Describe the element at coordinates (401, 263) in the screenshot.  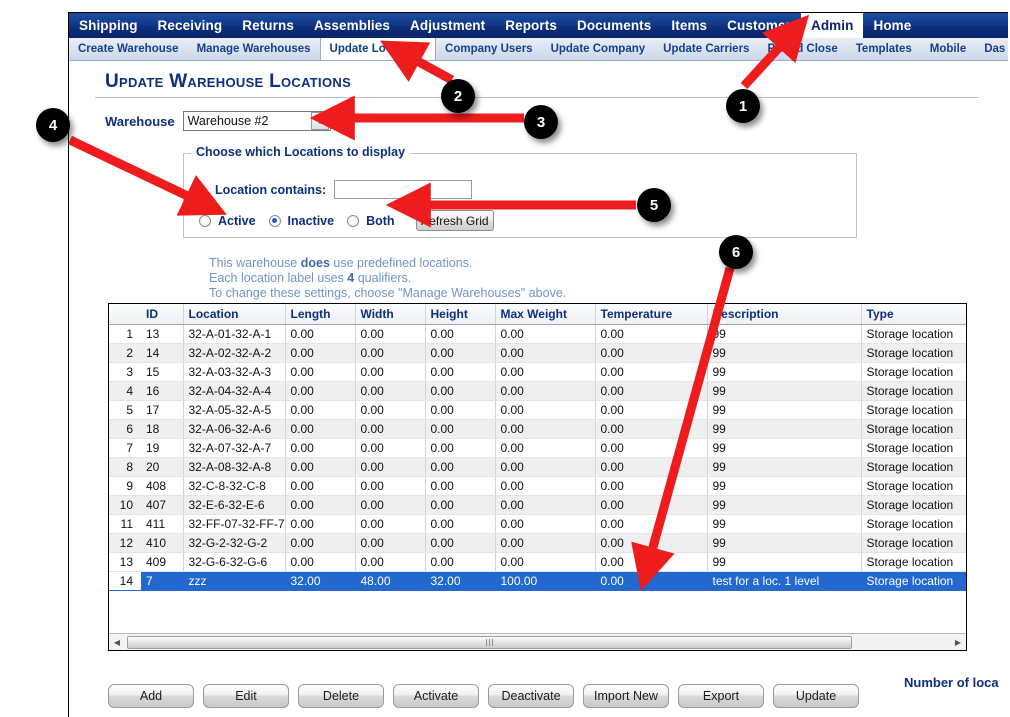
I see `info-line-1-c: use predefined locations.` at that location.